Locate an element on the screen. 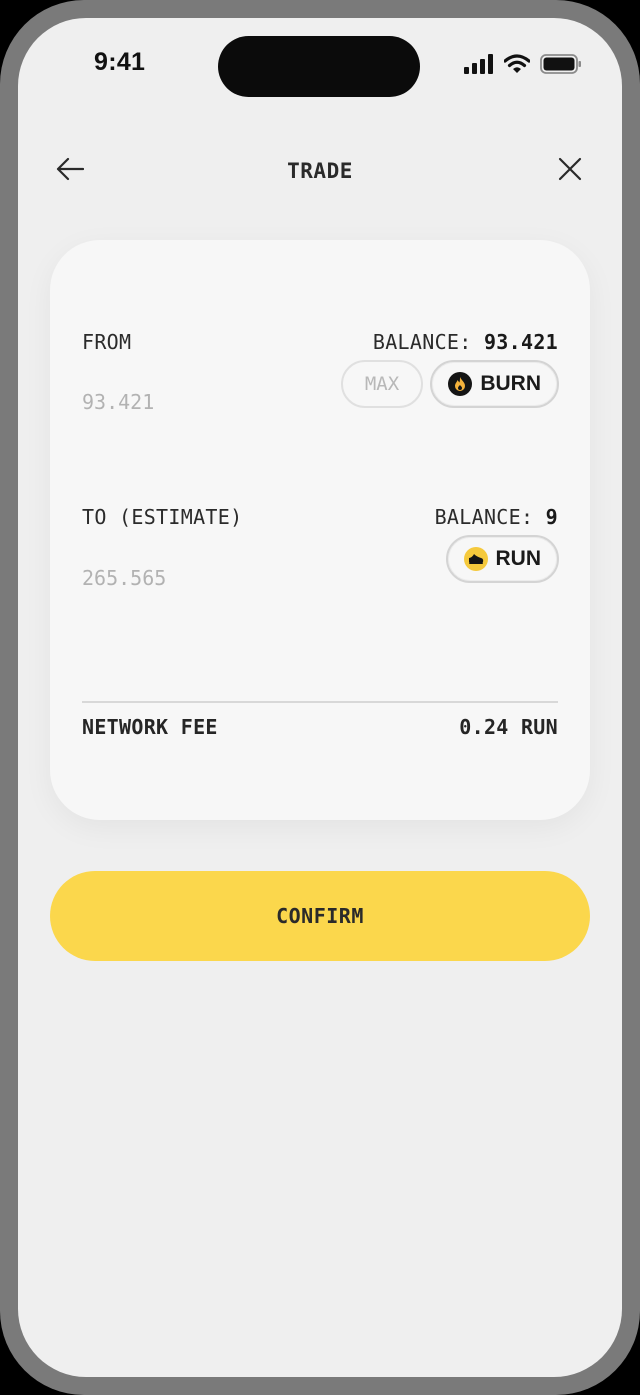  max-label: MAX is located at coordinates (382, 384).